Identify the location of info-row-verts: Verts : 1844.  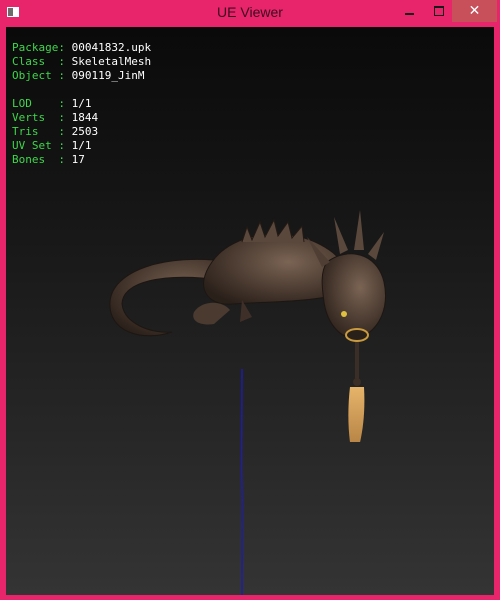
(81, 118).